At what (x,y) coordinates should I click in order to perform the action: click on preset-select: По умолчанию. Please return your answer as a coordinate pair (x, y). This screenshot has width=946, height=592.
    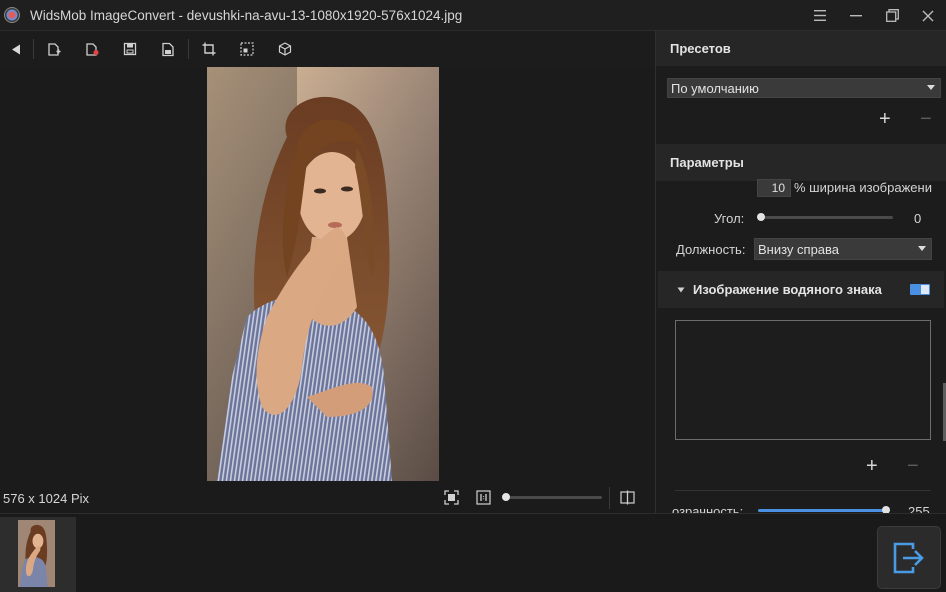
    Looking at the image, I should click on (804, 88).